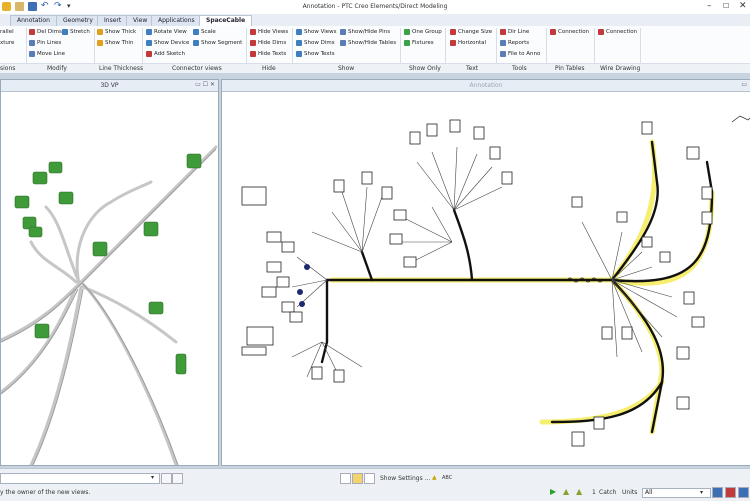 This screenshot has height=501, width=750. Describe the element at coordinates (419, 43) in the screenshot. I see `fixtures-button: Fixtures` at that location.